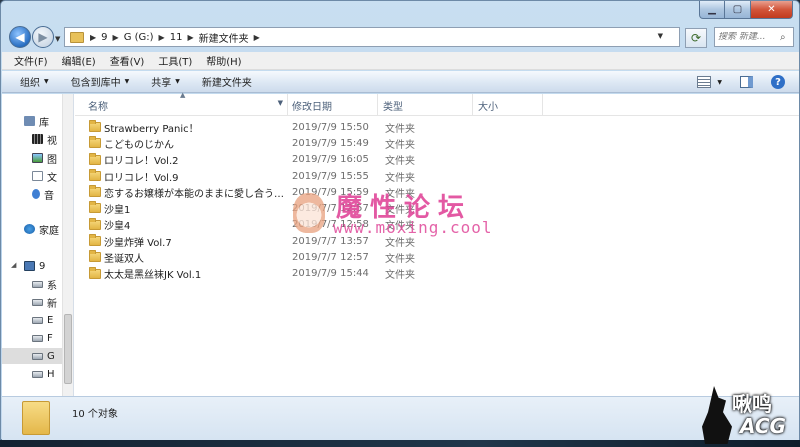 The height and width of the screenshot is (447, 800). What do you see at coordinates (330, 209) in the screenshot?
I see `file-date: 2019/7/7 12:57` at bounding box center [330, 209].